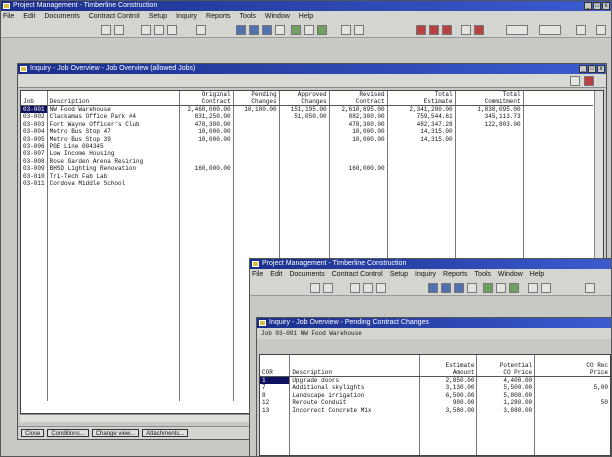 This screenshot has height=457, width=612. What do you see at coordinates (546, 288) in the screenshot?
I see `second-window-icon` at bounding box center [546, 288].